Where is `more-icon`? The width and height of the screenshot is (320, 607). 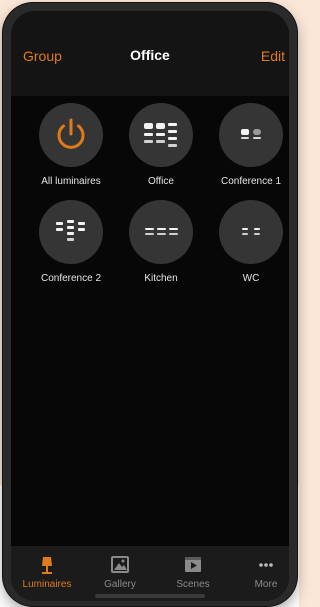 more-icon is located at coordinates (266, 565).